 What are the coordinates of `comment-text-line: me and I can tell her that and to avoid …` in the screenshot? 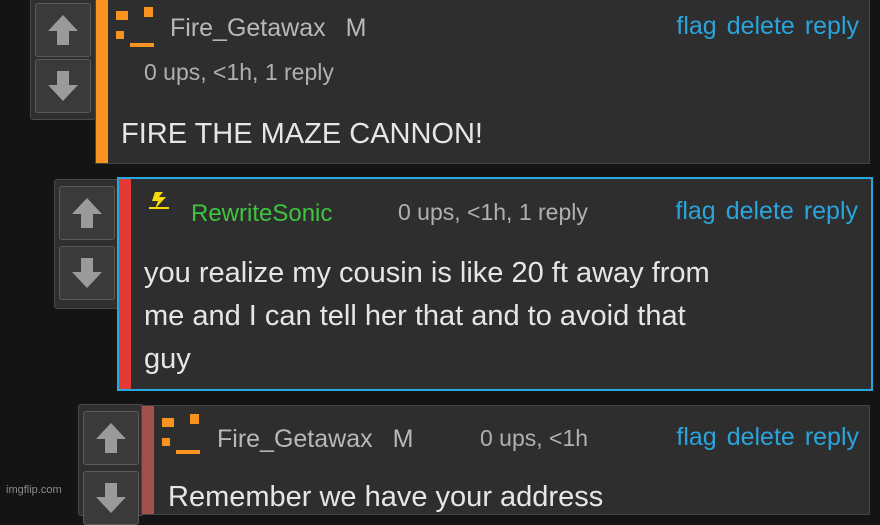 It's located at (415, 316).